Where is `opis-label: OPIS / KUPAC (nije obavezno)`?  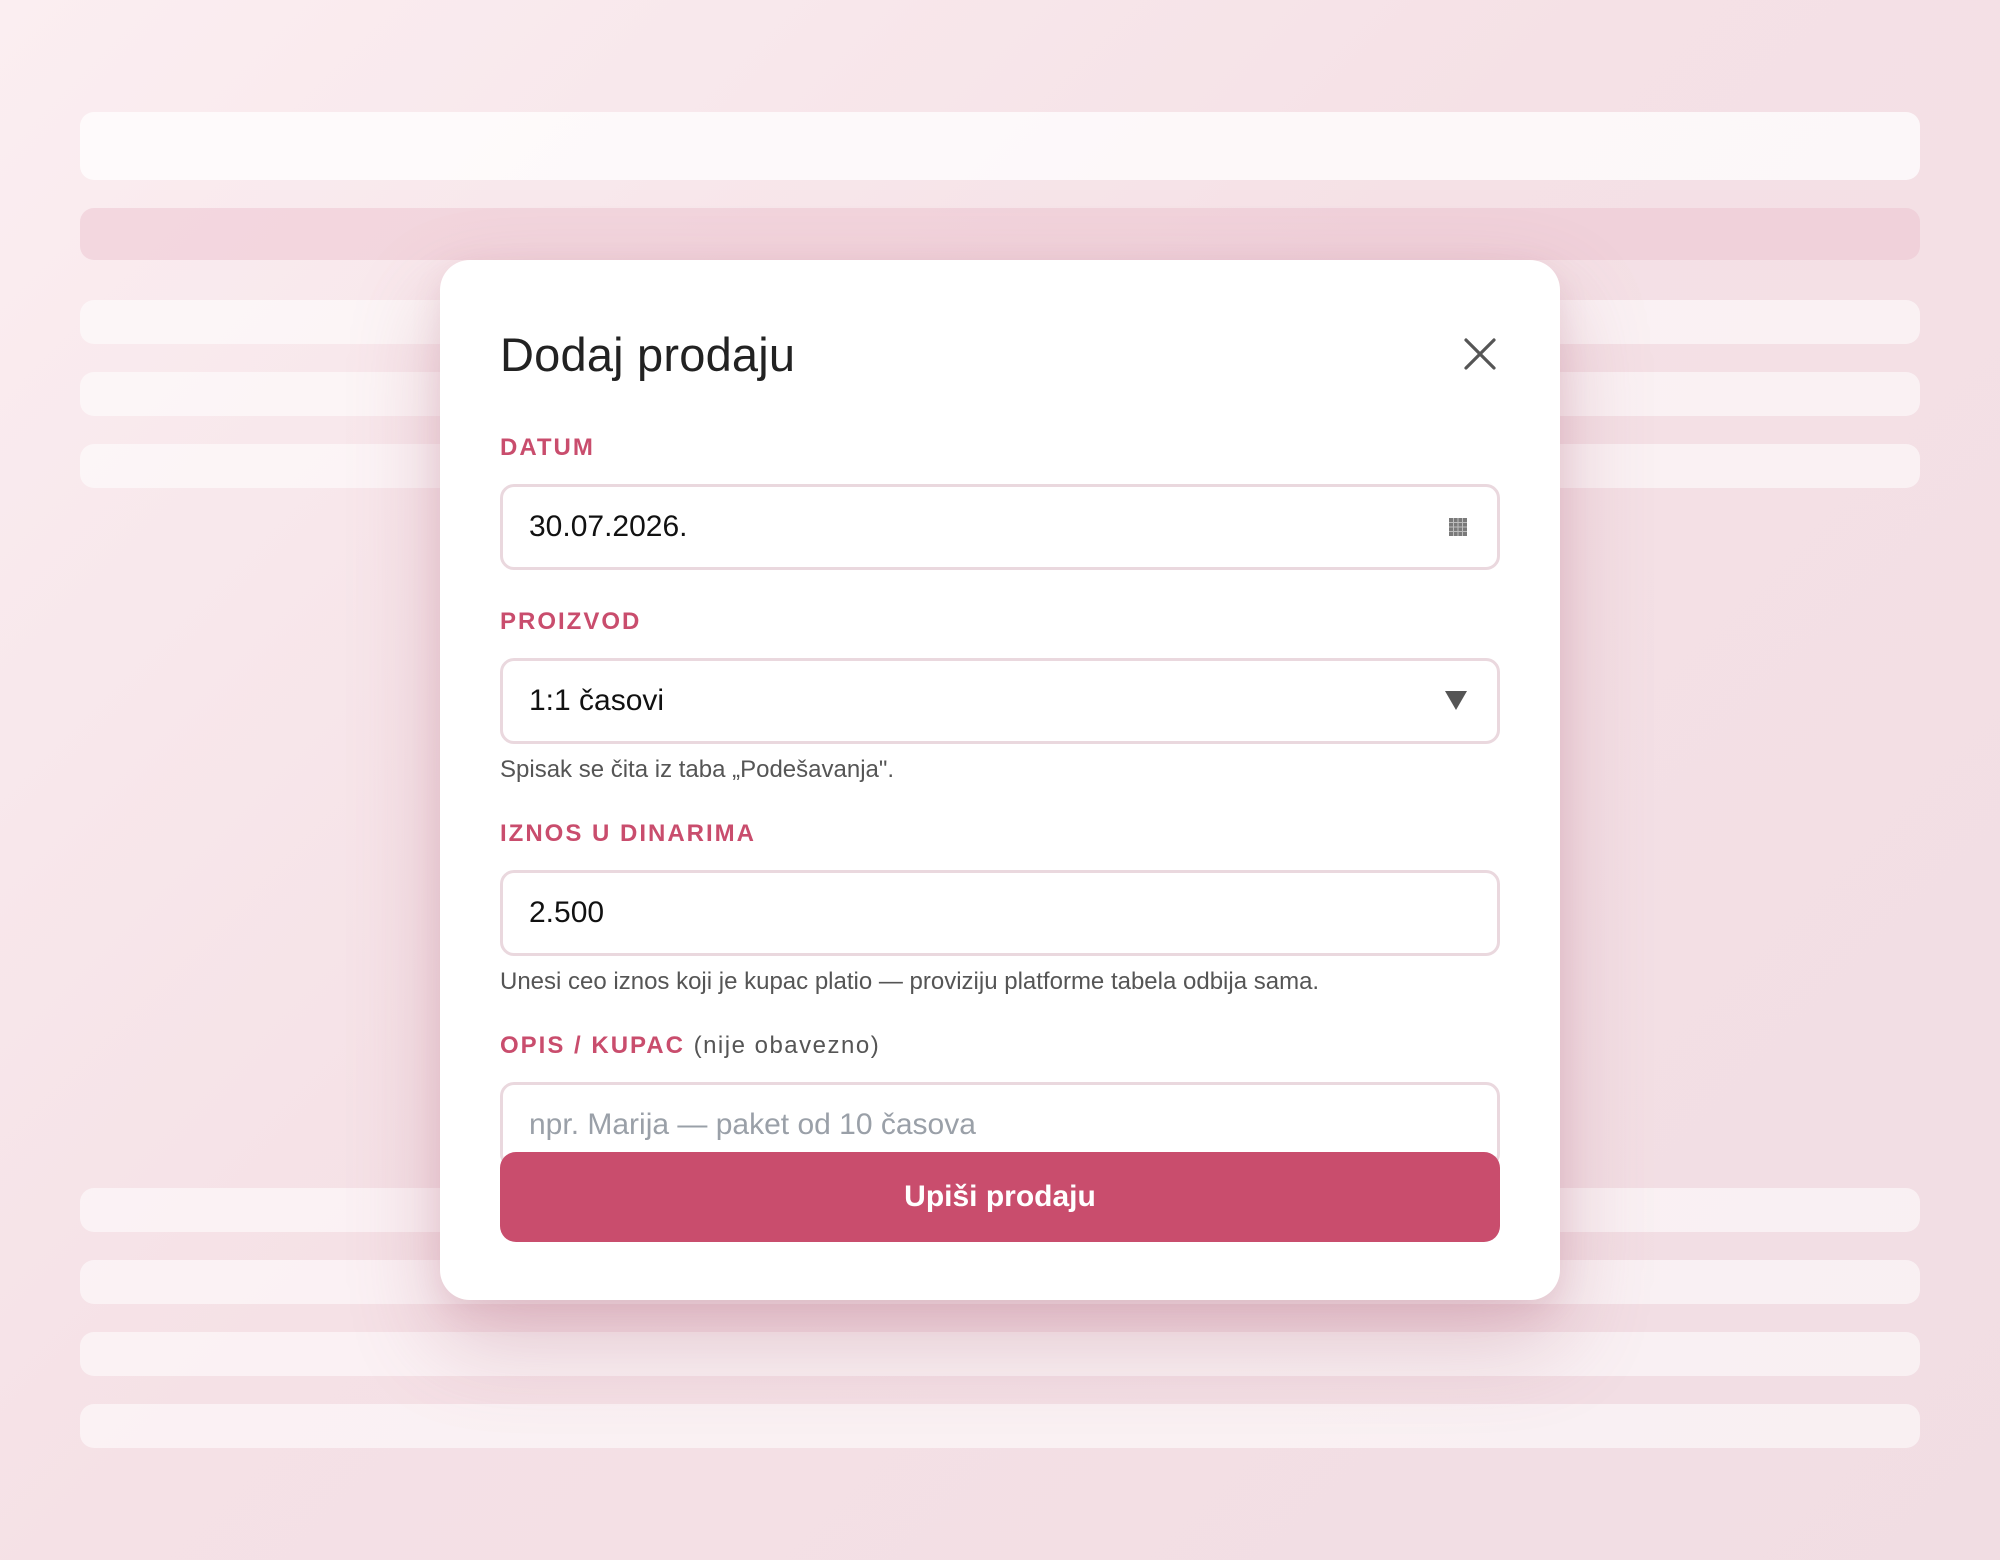
opis-label: OPIS / KUPAC (nije obavezno) is located at coordinates (1000, 1046).